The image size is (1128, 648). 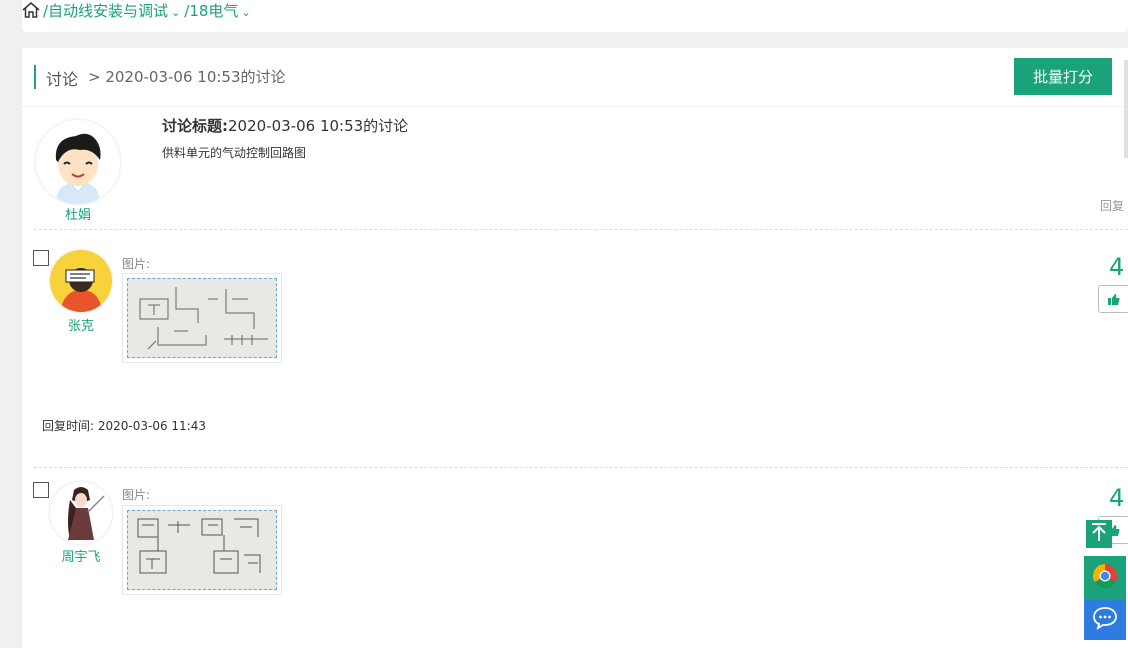 What do you see at coordinates (1112, 205) in the screenshot?
I see `reply-link: 回复` at bounding box center [1112, 205].